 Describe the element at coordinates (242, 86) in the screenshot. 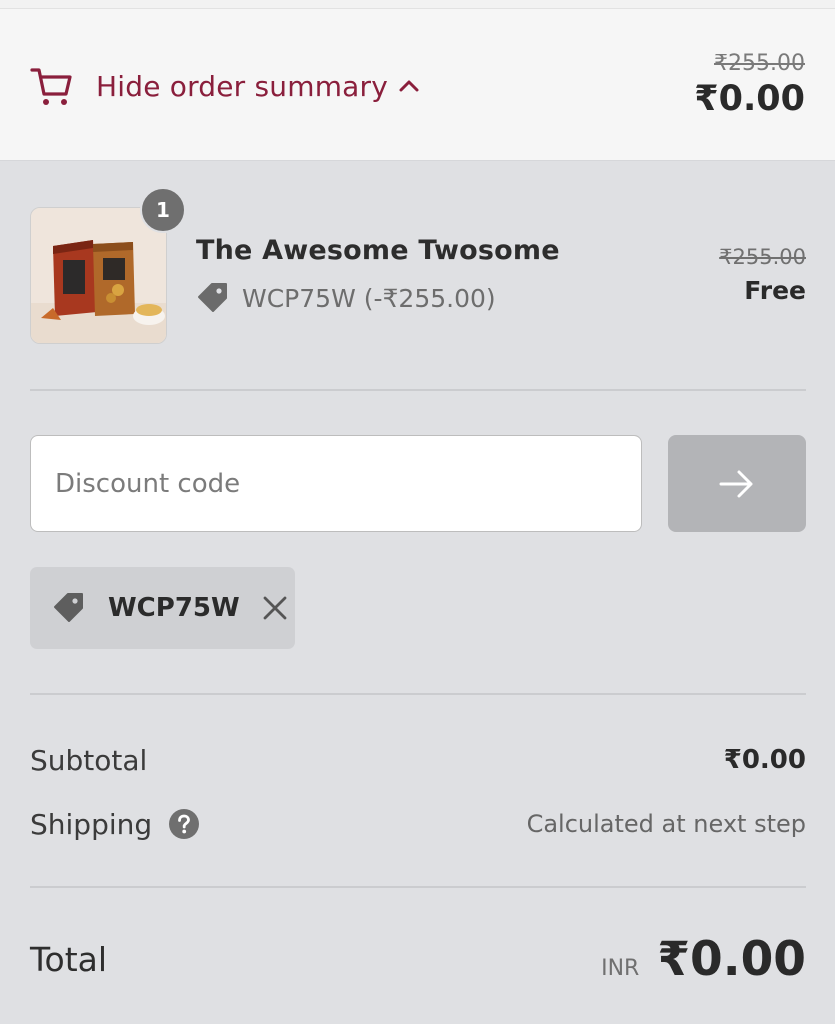

I see `order-summary-toggle-label: Hide order summary` at that location.